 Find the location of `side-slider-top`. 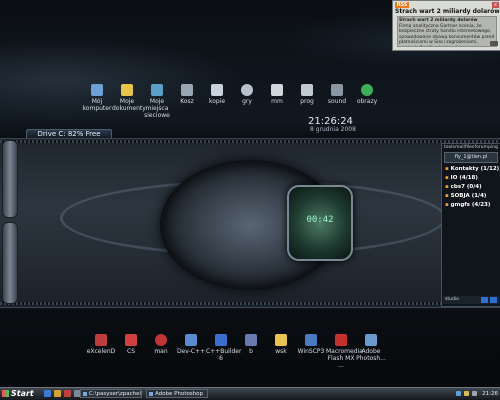

side-slider-top is located at coordinates (10, 179).